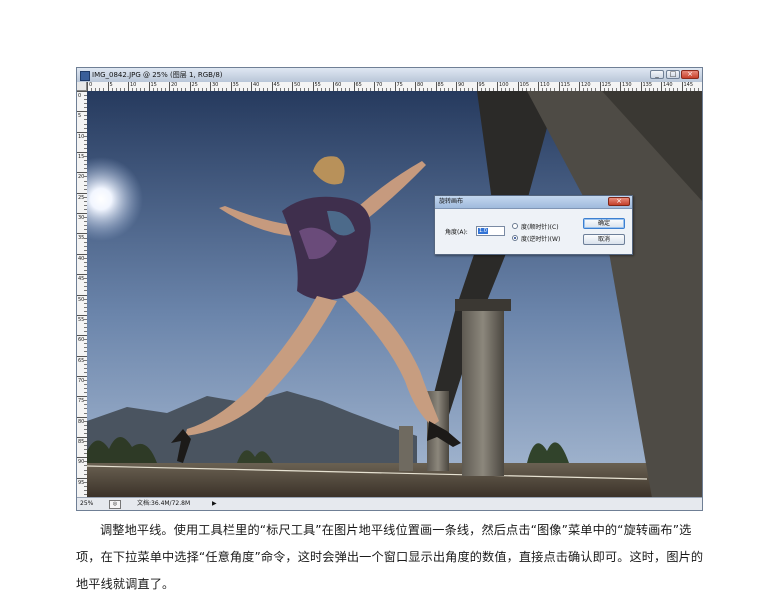 The width and height of the screenshot is (781, 599). I want to click on bridge-pillar, so click(483, 391).